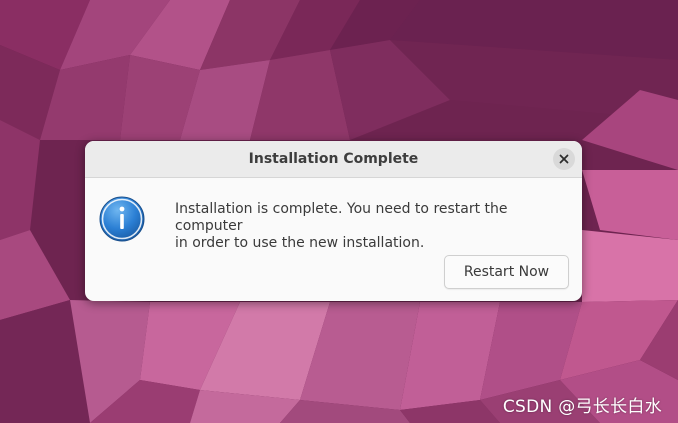 This screenshot has width=678, height=423. Describe the element at coordinates (582, 407) in the screenshot. I see `watermark-text: CSDN @弓长长白水` at that location.